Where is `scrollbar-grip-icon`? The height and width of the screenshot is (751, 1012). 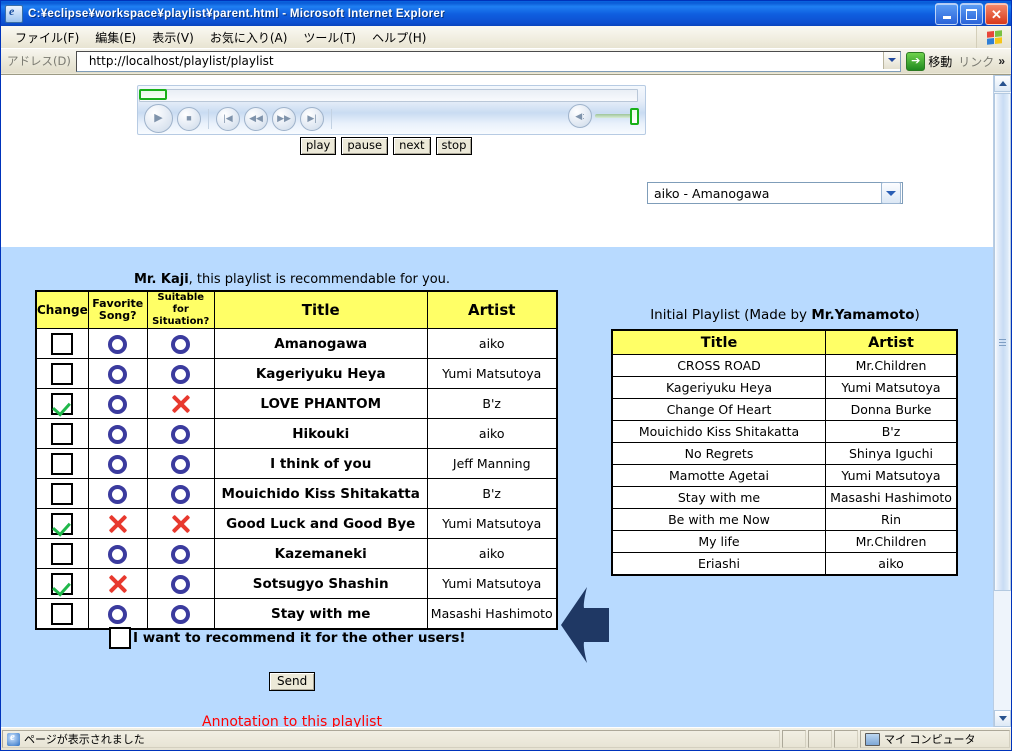
scrollbar-grip-icon is located at coordinates (1002, 342).